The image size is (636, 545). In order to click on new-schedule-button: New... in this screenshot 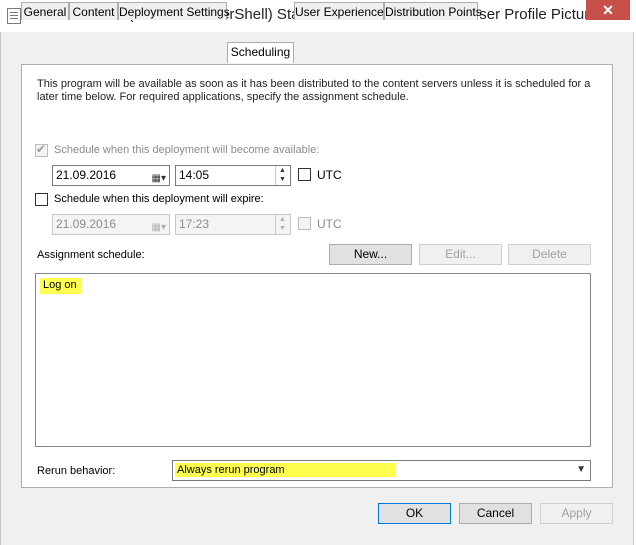, I will do `click(370, 254)`.